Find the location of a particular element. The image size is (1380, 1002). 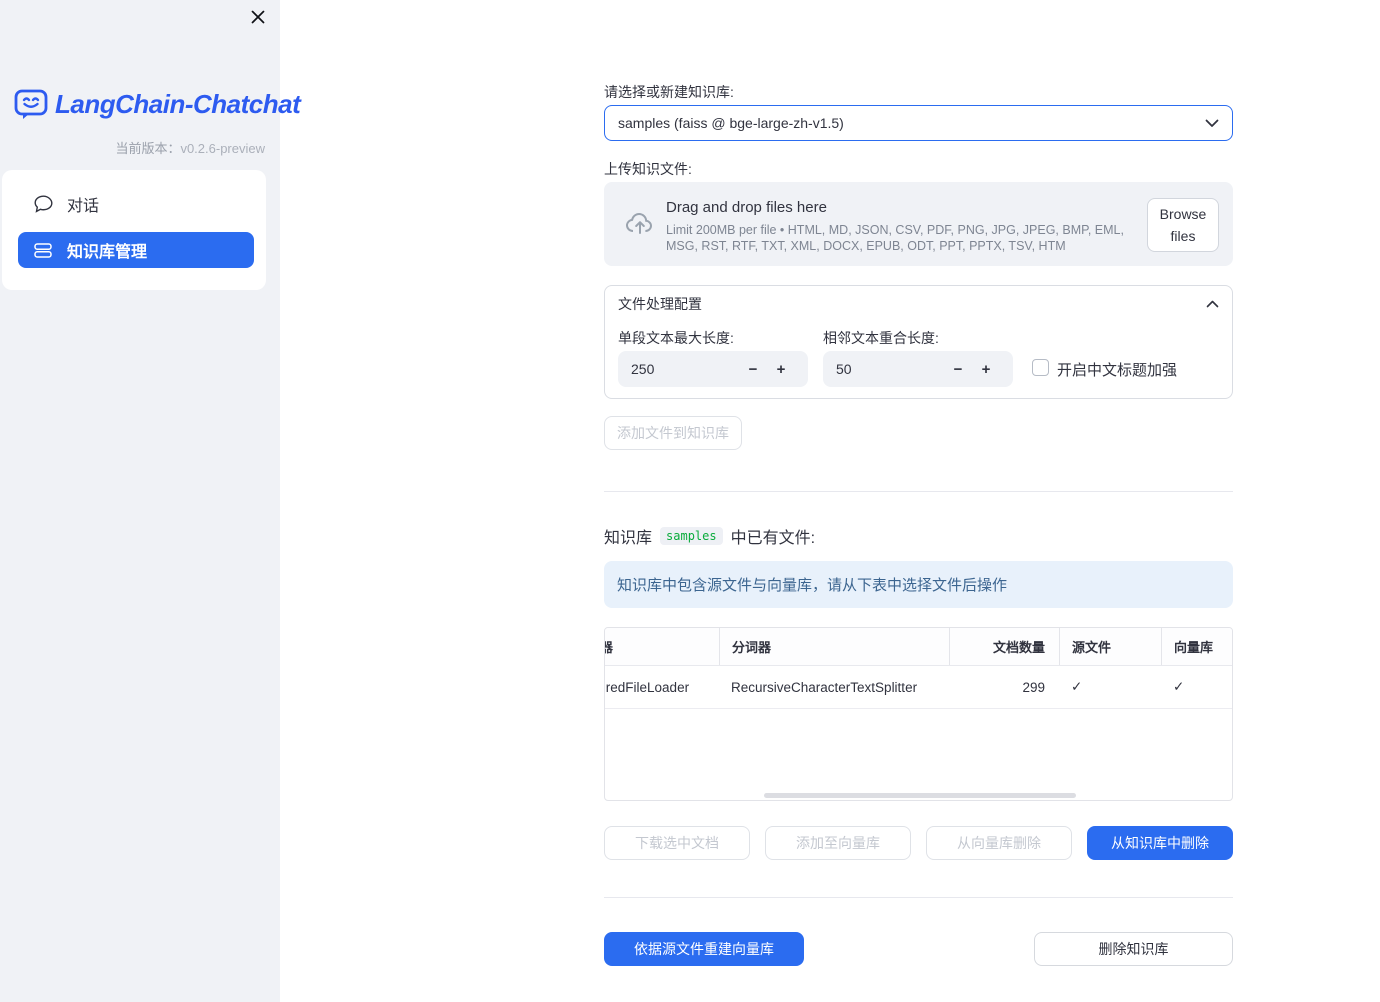

chunk-size-value: 250 is located at coordinates (643, 369).